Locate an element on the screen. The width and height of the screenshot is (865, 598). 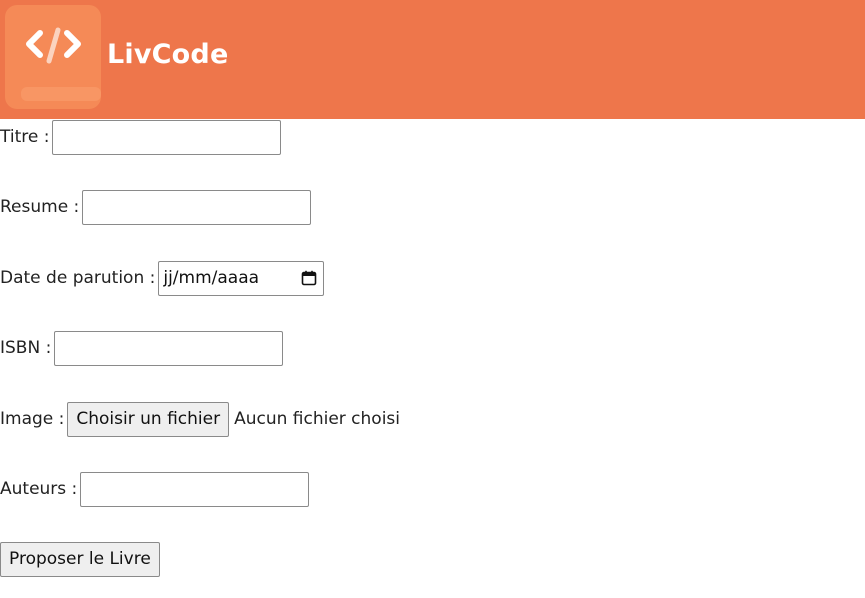
date-row: Date de parution : jj/mm/aaaa is located at coordinates (162, 278).